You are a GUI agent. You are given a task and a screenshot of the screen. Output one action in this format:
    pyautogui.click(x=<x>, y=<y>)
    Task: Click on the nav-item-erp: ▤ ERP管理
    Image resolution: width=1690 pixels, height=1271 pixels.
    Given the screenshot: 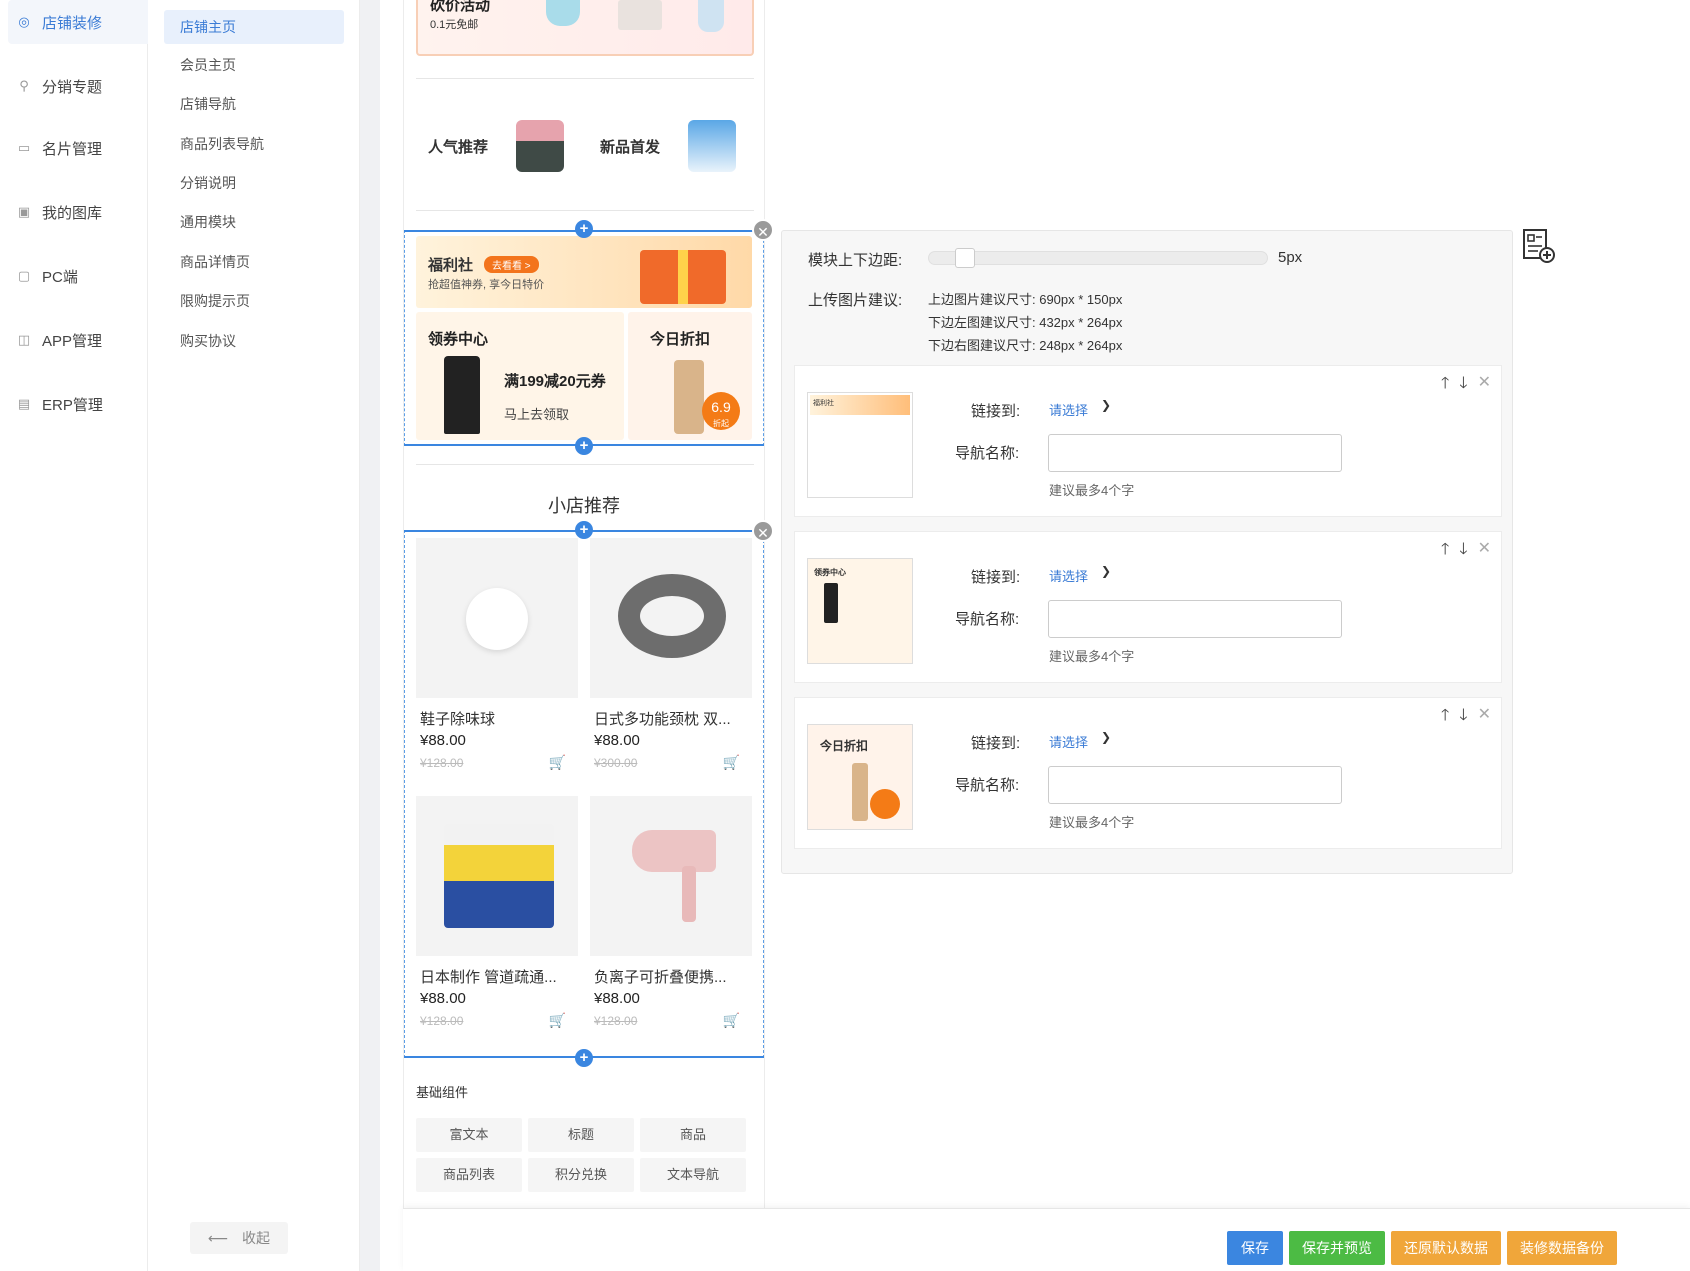 What is the action you would take?
    pyautogui.click(x=78, y=404)
    